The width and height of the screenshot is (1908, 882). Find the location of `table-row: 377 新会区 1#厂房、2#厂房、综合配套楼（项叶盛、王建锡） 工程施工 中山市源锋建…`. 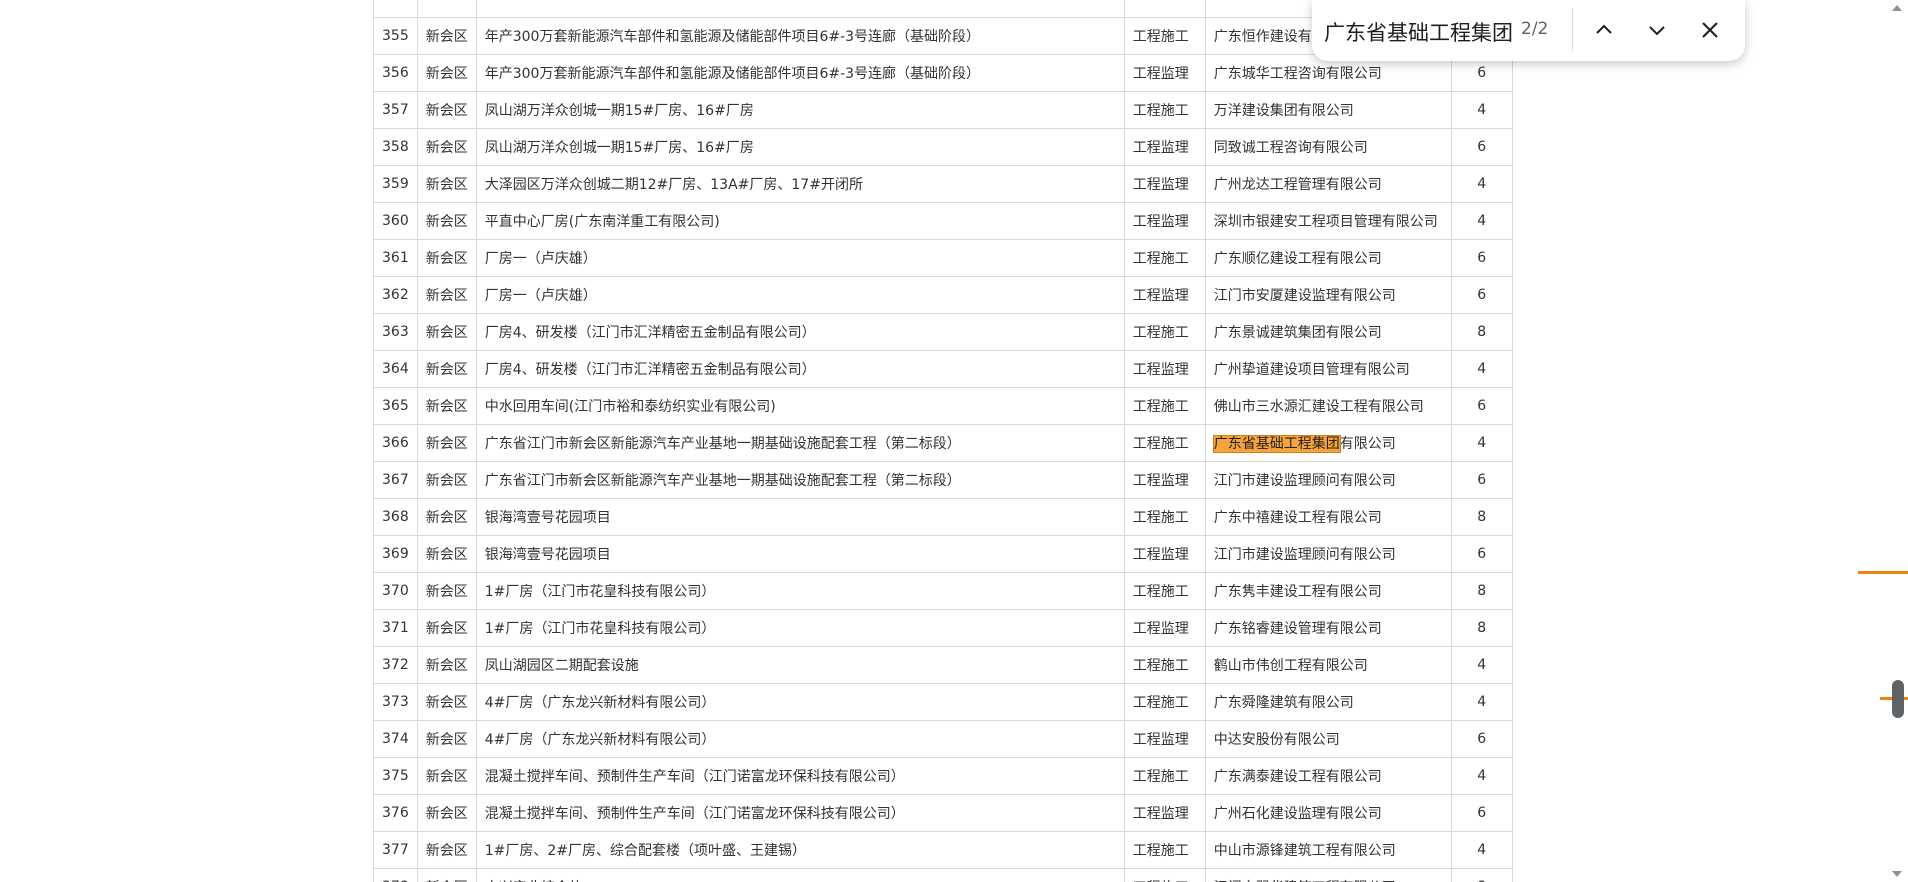

table-row: 377 新会区 1#厂房、2#厂房、综合配套楼（项叶盛、王建锡） 工程施工 中山市源锋建… is located at coordinates (943, 850).